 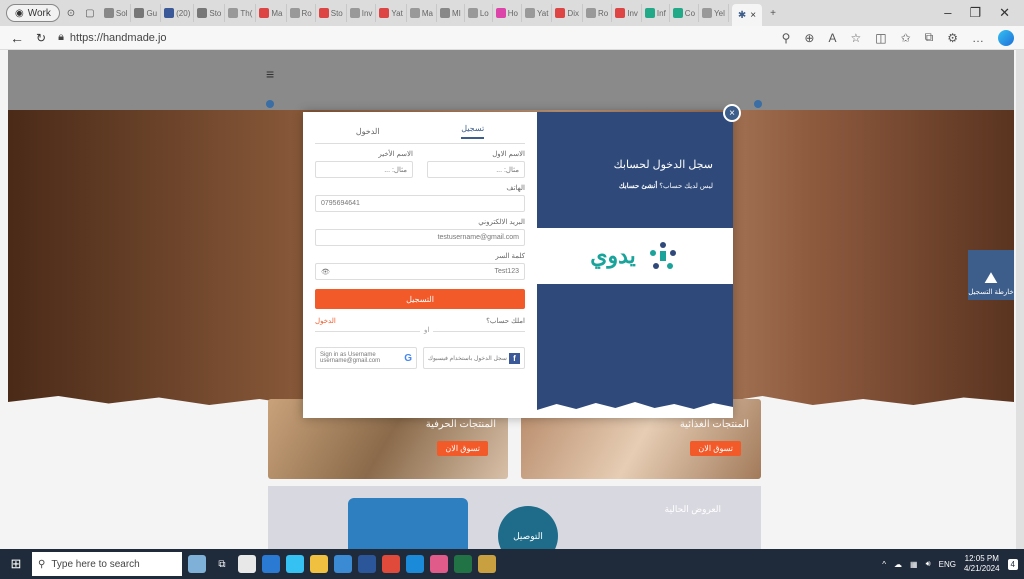 I want to click on browser-tab: Co, so click(x=685, y=13).